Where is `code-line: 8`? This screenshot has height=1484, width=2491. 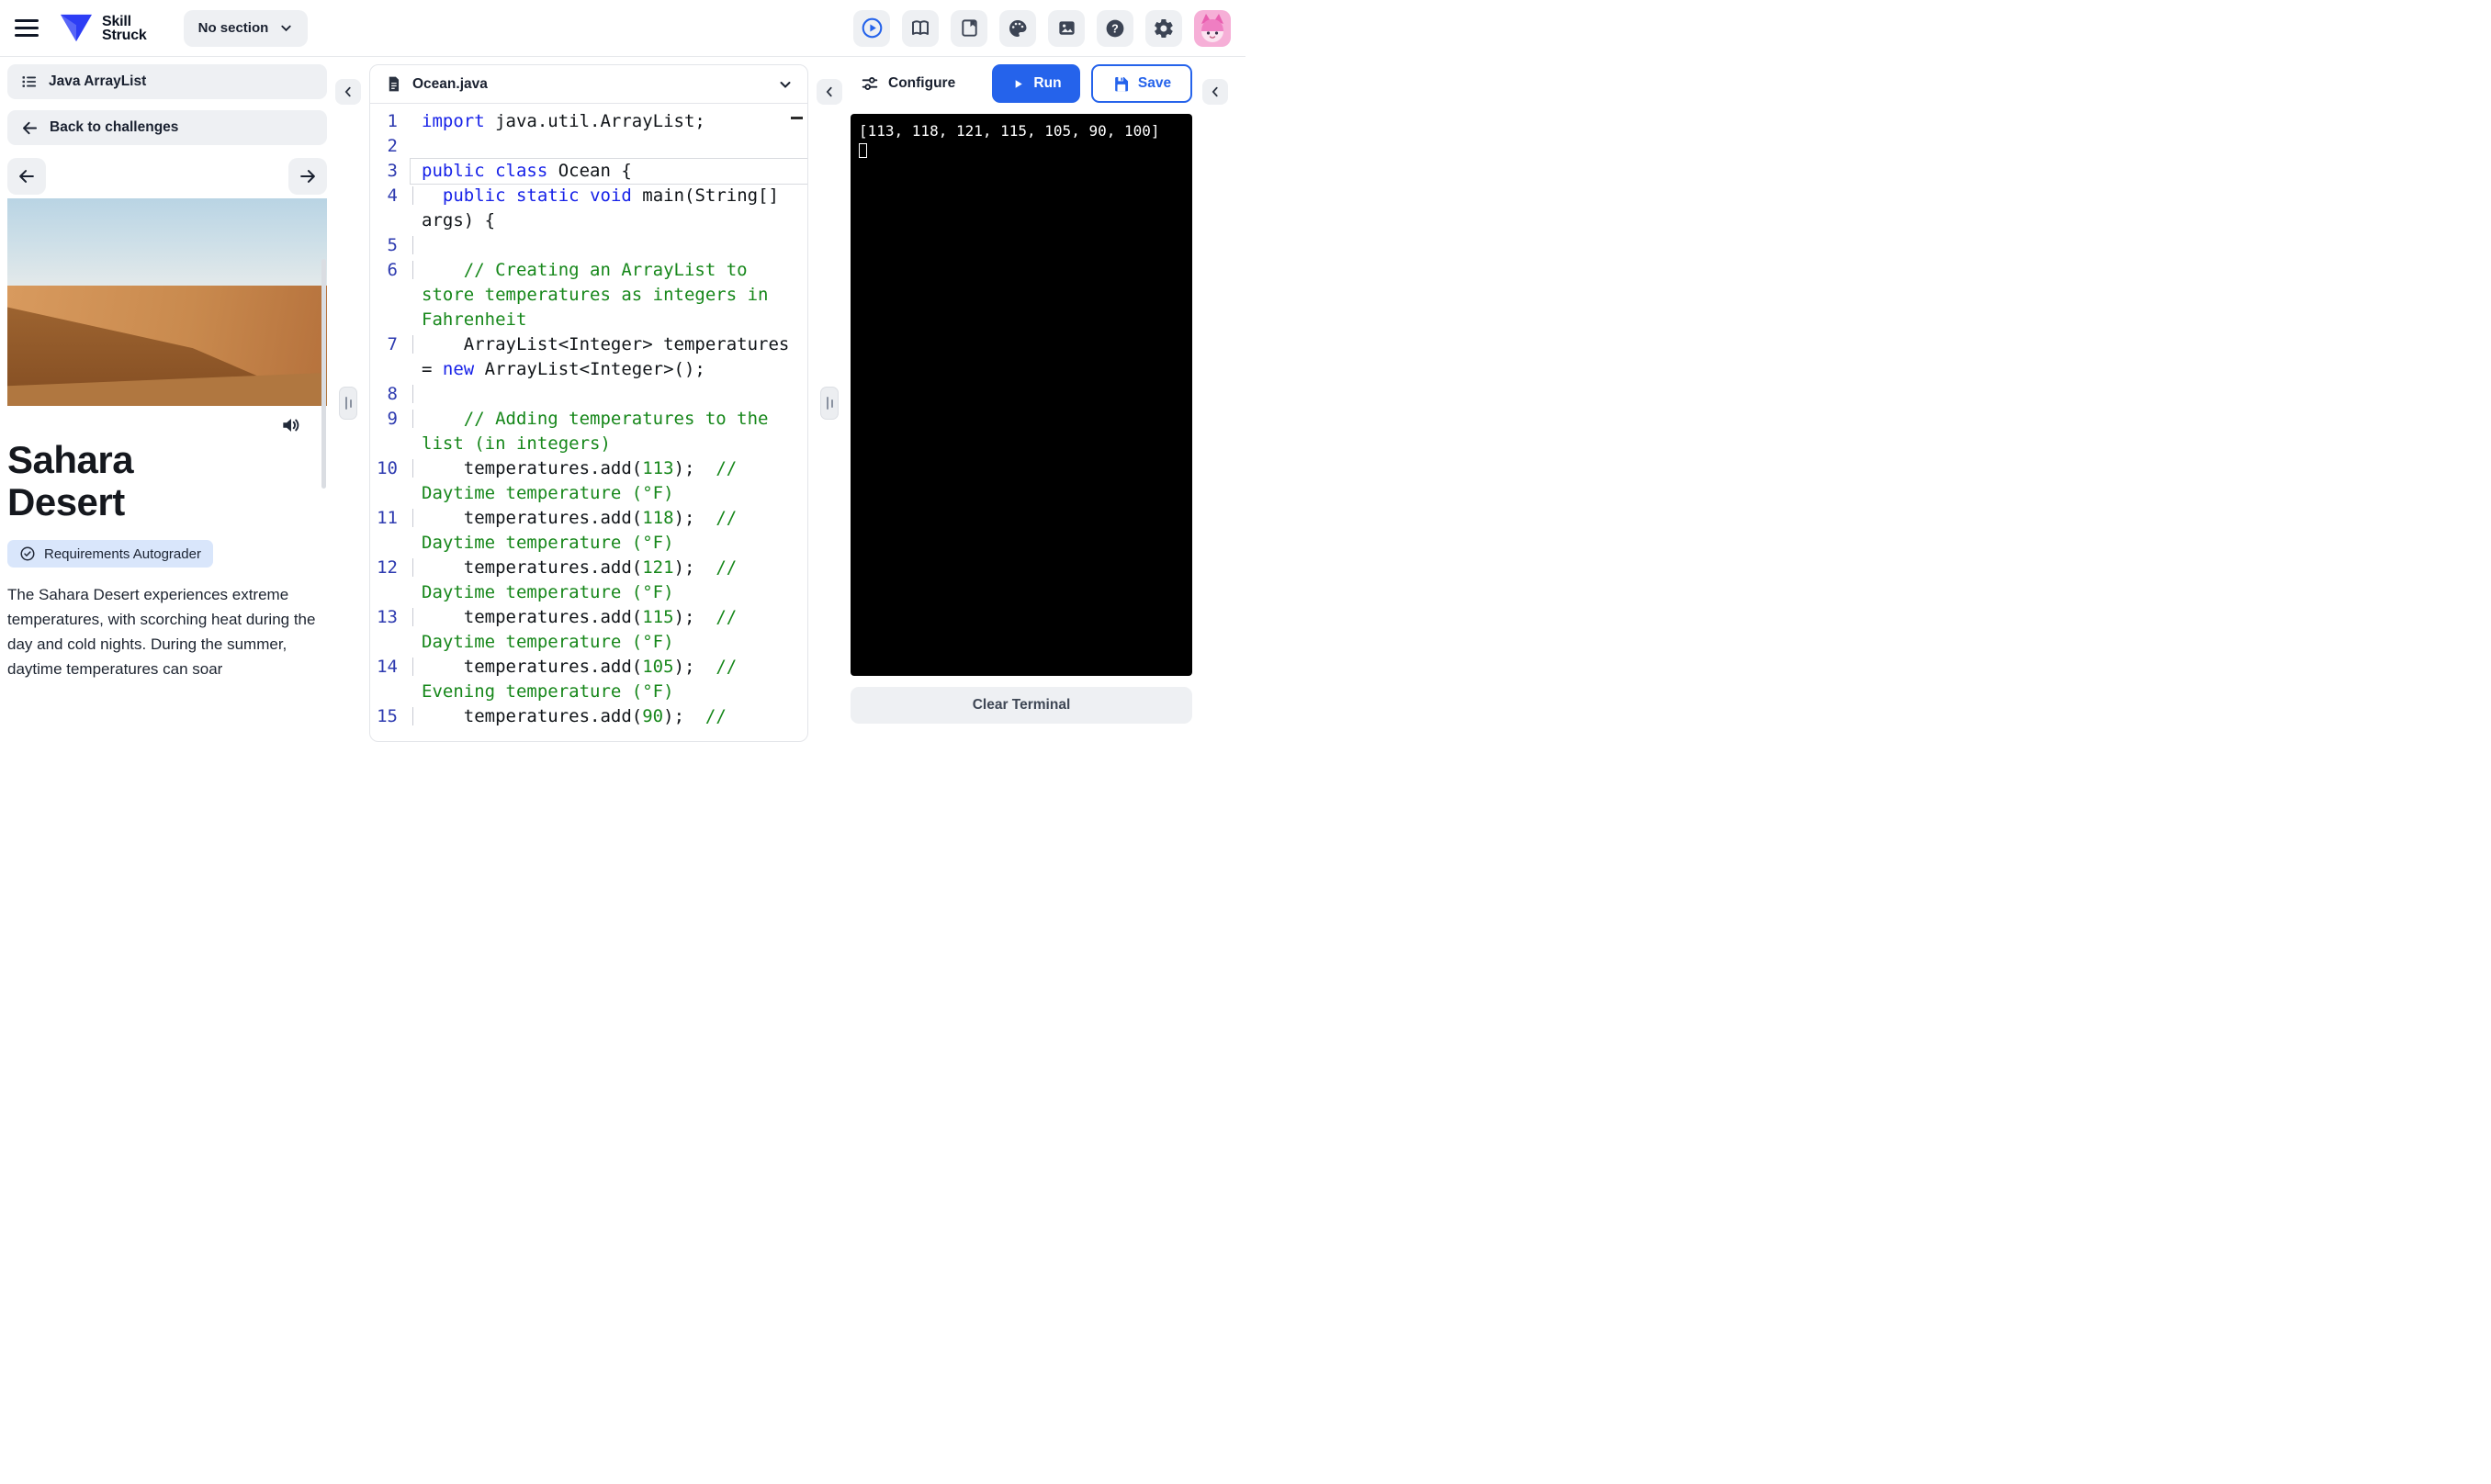
code-line: 8 is located at coordinates (588, 395).